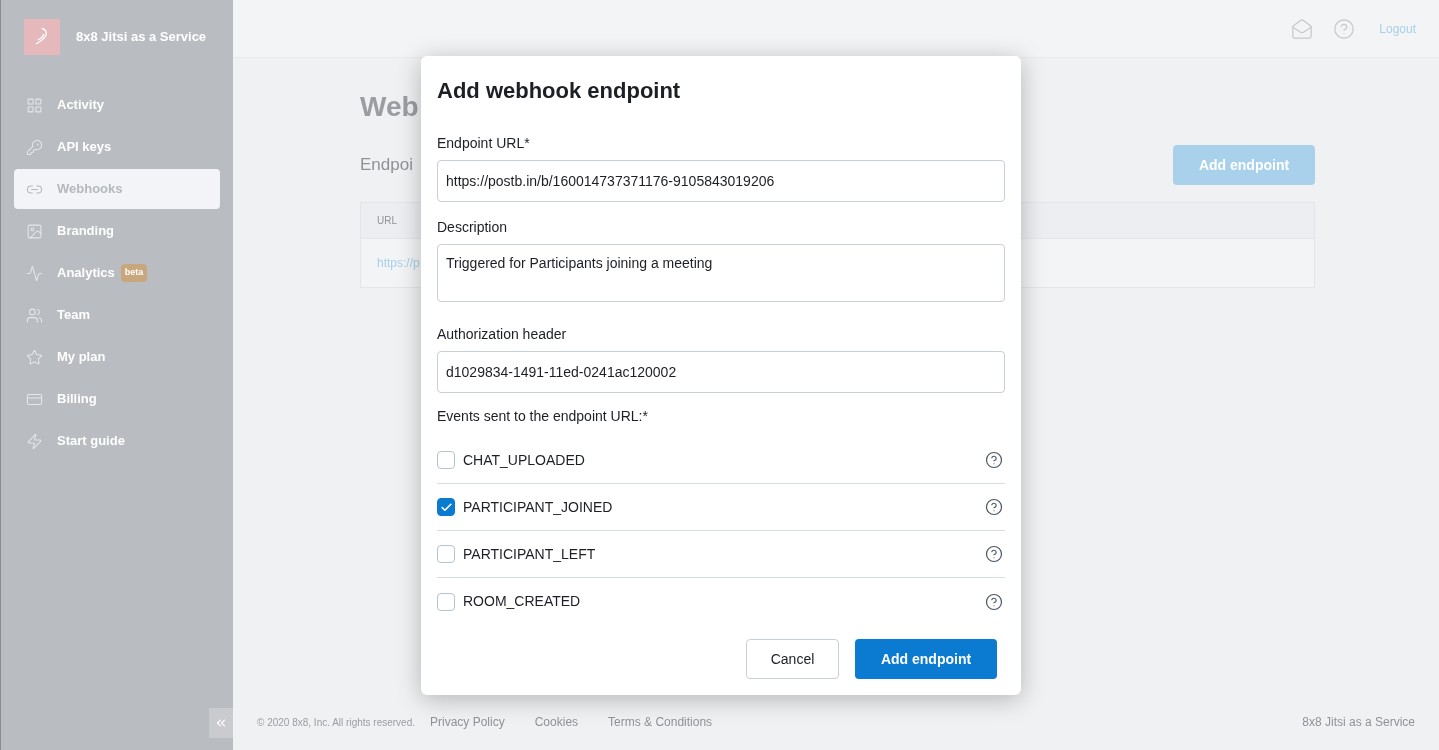  I want to click on sidebar-item: Webhooks, so click(117, 189).